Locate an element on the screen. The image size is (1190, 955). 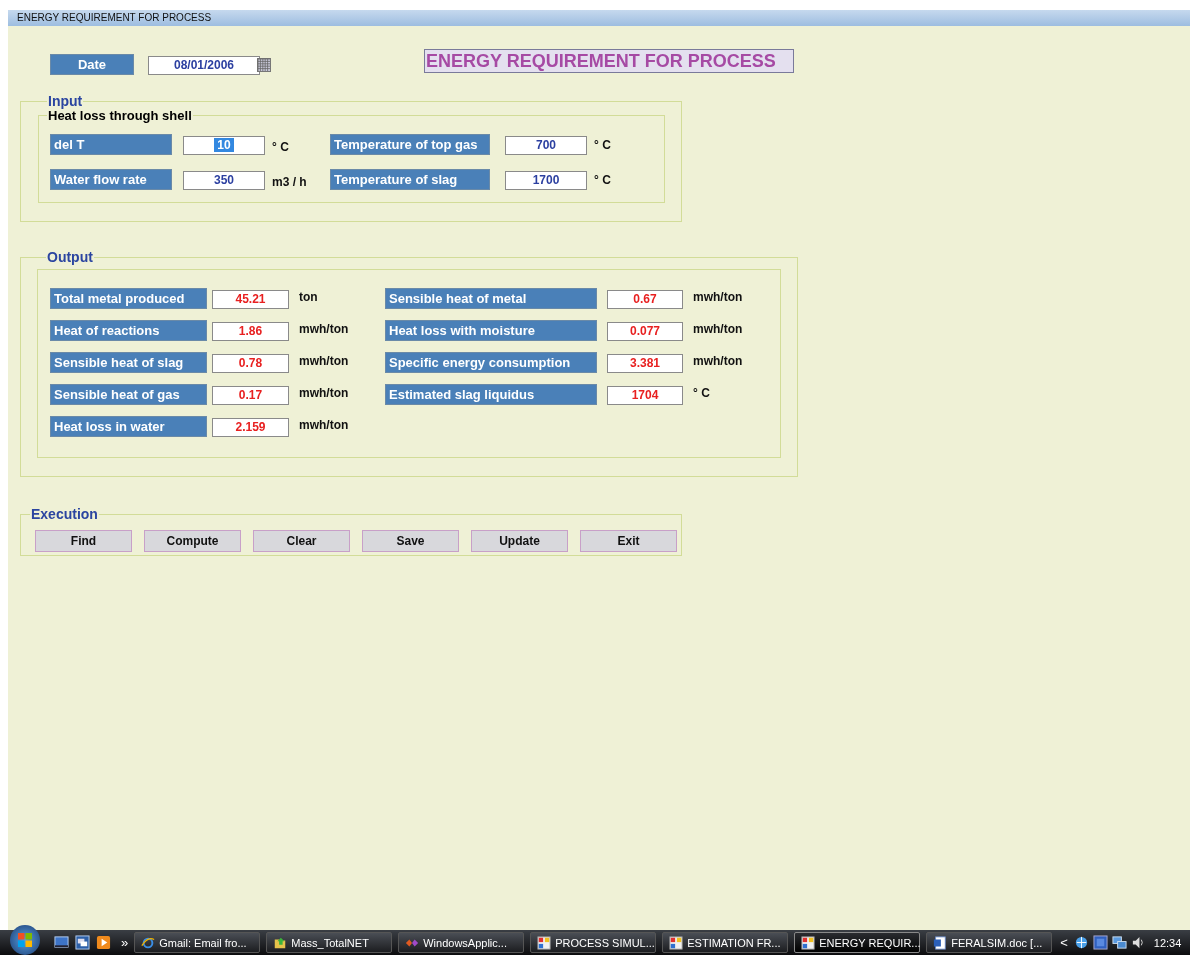
field-label: del T is located at coordinates (111, 144).